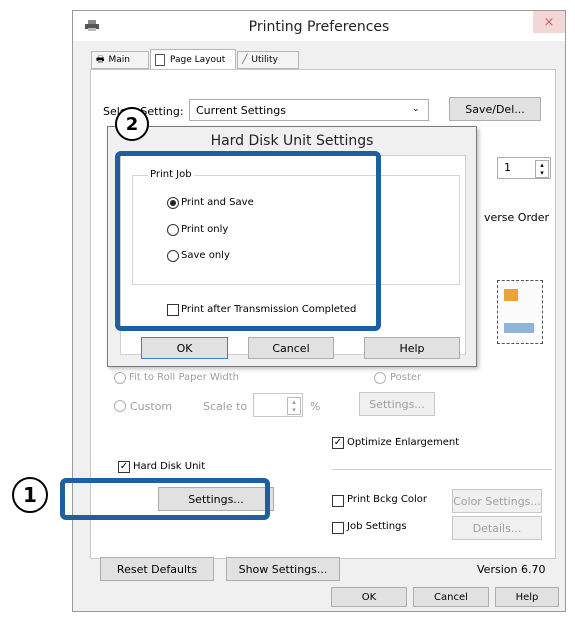 This screenshot has width=575, height=620. I want to click on cancel-button: Cancel, so click(451, 597).